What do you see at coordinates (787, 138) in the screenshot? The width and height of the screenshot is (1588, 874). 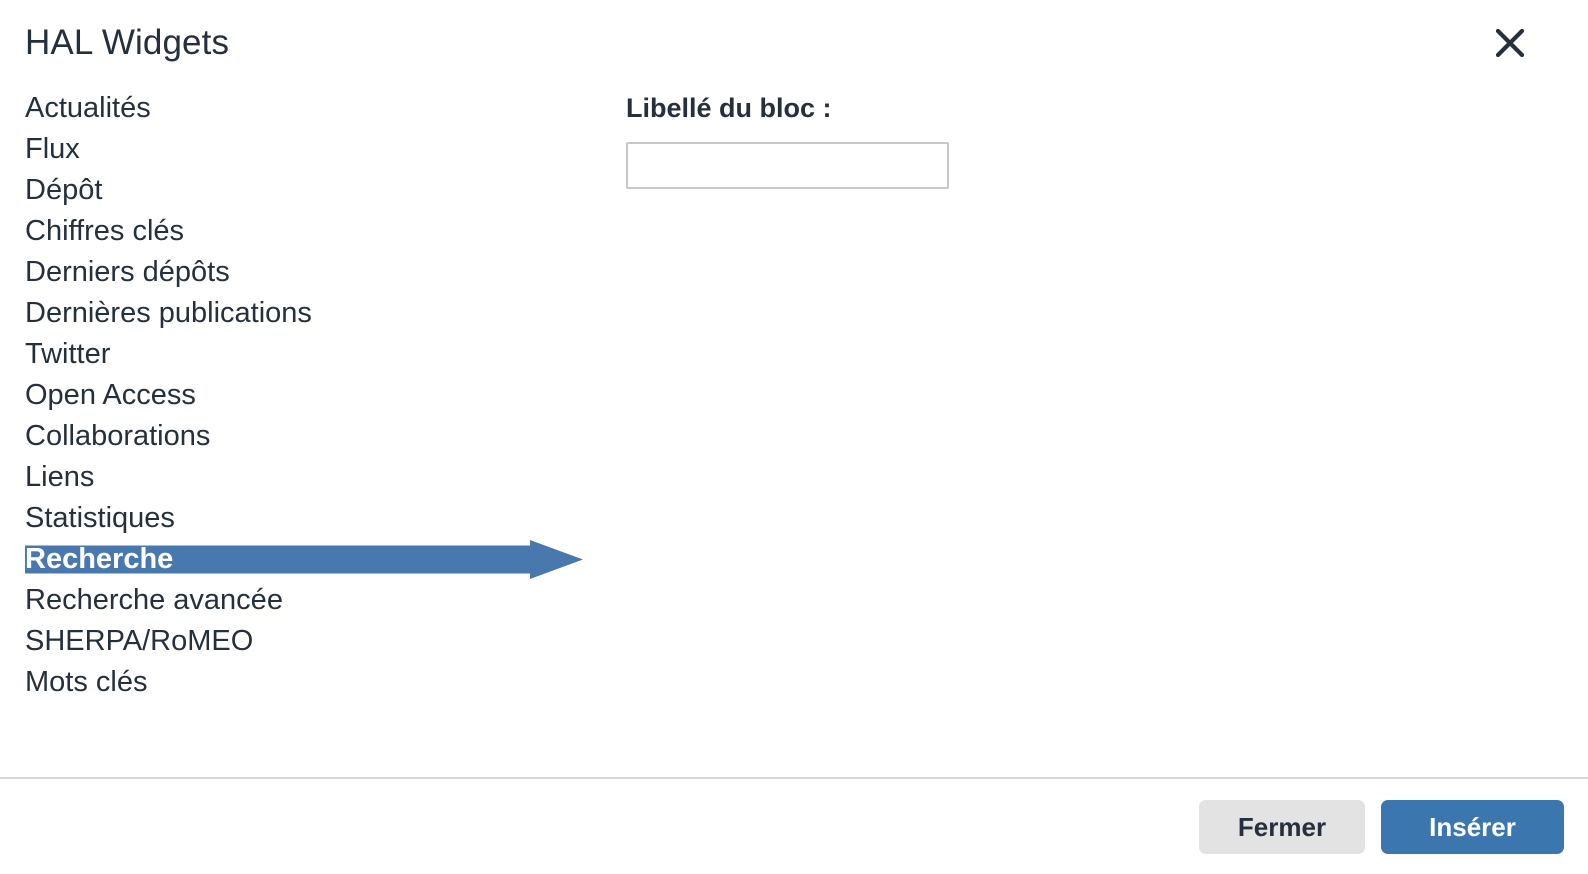 I see `block-label-field-group: Libellé du bloc :` at bounding box center [787, 138].